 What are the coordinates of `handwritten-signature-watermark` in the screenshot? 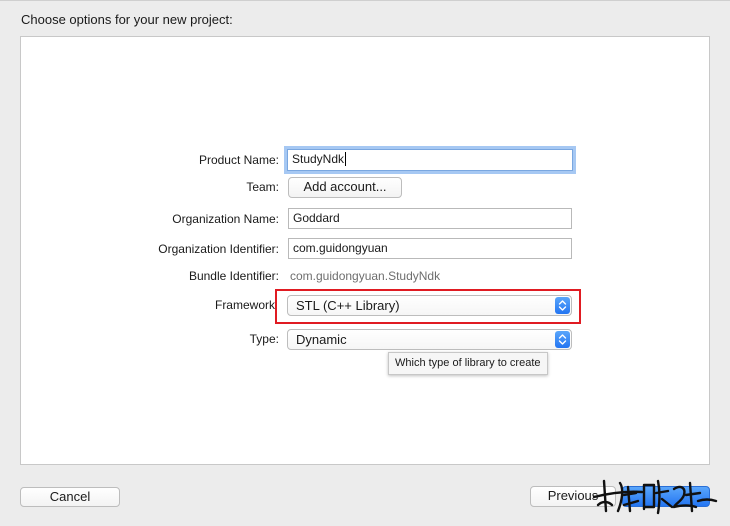 It's located at (655, 497).